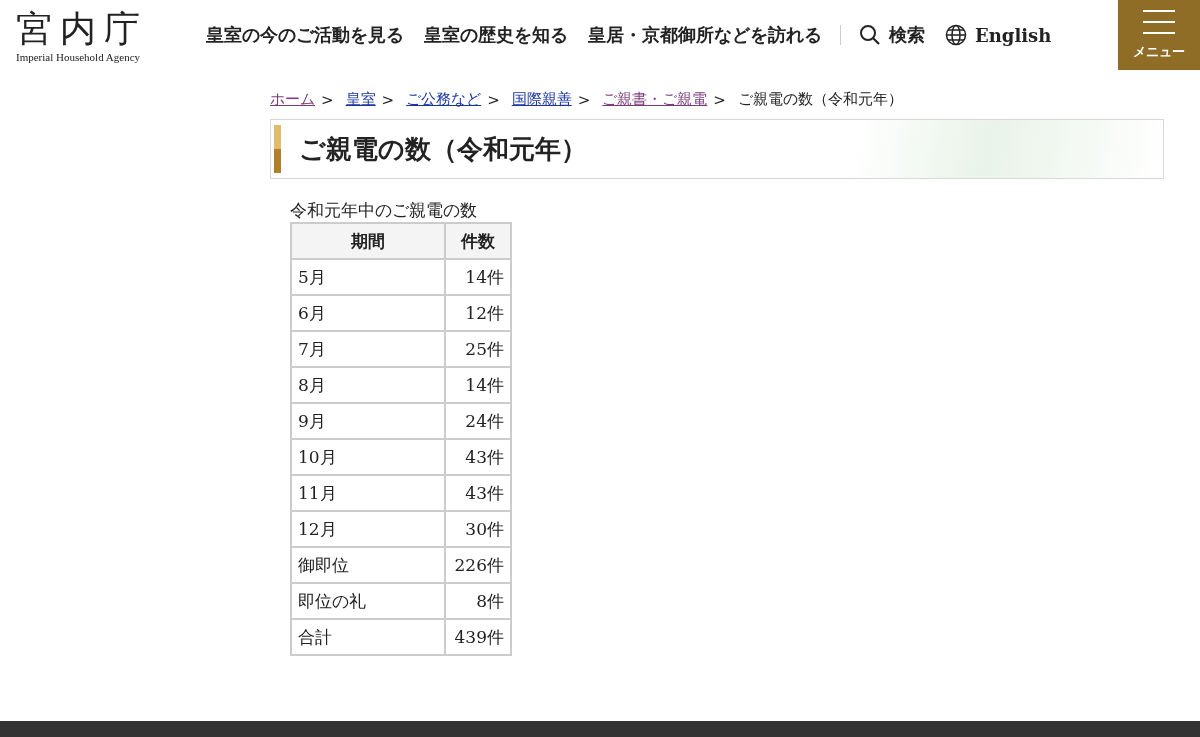 This screenshot has width=1200, height=737. What do you see at coordinates (368, 313) in the screenshot?
I see `table-cell: 6月` at bounding box center [368, 313].